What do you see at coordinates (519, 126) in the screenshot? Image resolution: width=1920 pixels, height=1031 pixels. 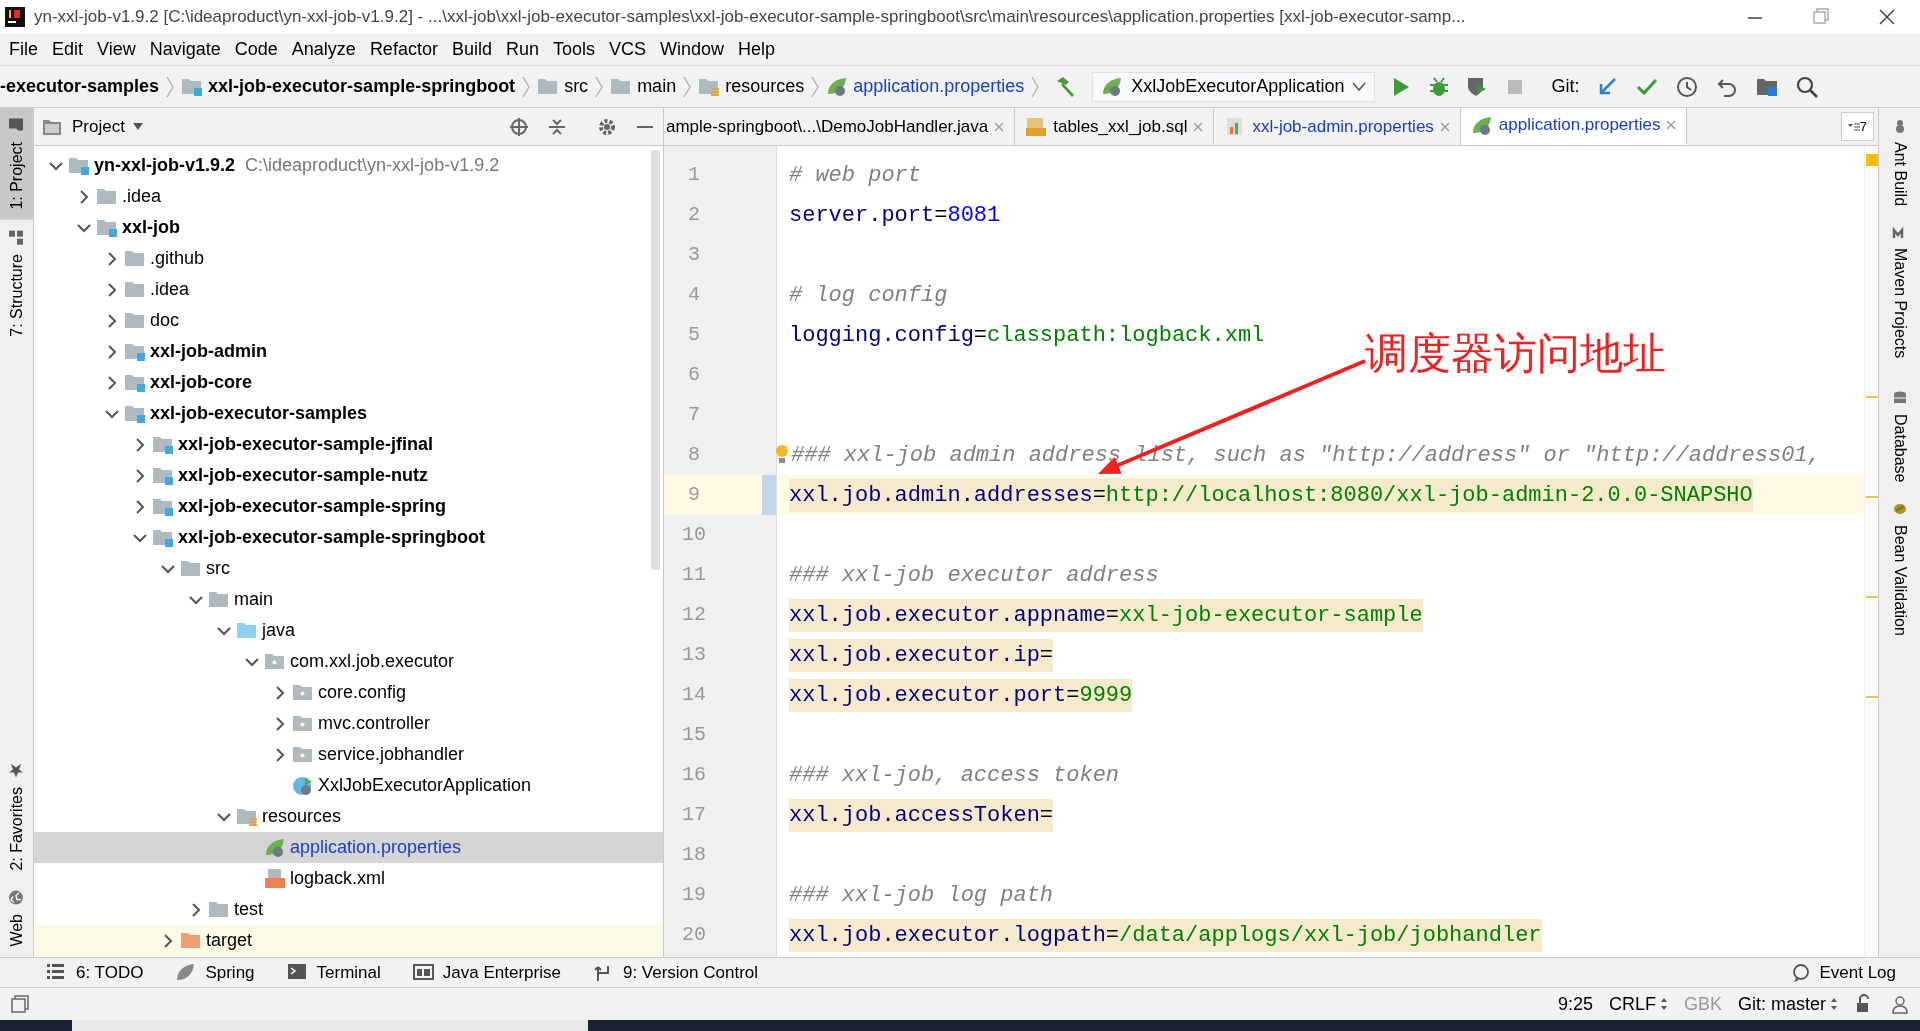 I see `target-icon` at bounding box center [519, 126].